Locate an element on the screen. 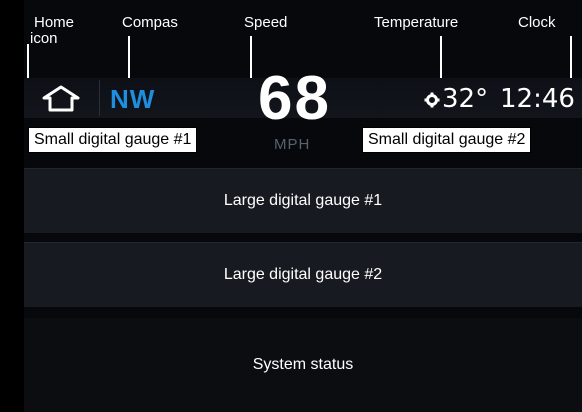  speed-unit: MPH is located at coordinates (292, 144).